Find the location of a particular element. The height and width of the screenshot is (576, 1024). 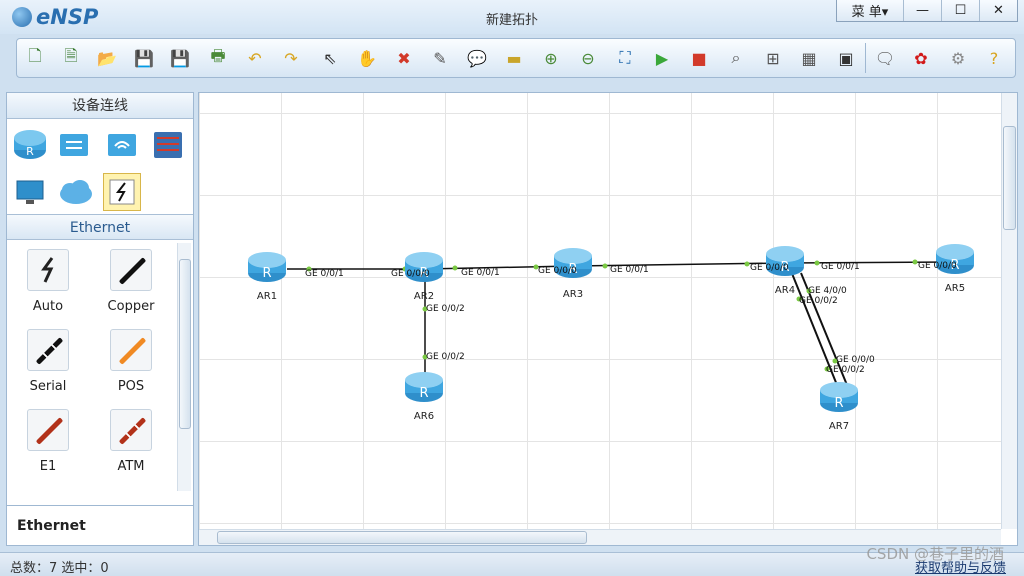

port-label-ar4-ge000: GE 0/0/0 is located at coordinates (769, 268).